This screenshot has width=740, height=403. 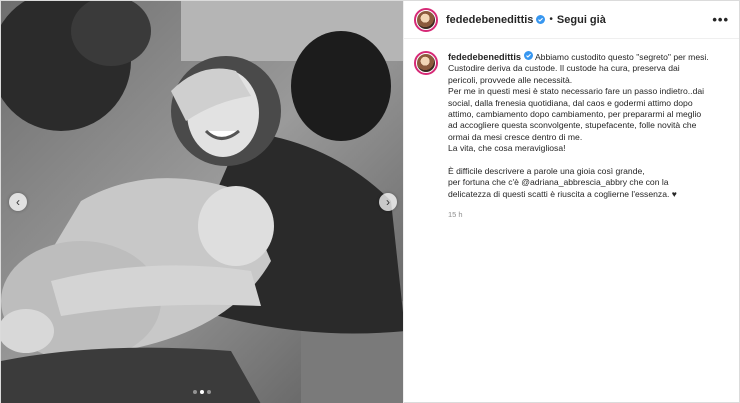 What do you see at coordinates (426, 63) in the screenshot?
I see `caption-author-avatar` at bounding box center [426, 63].